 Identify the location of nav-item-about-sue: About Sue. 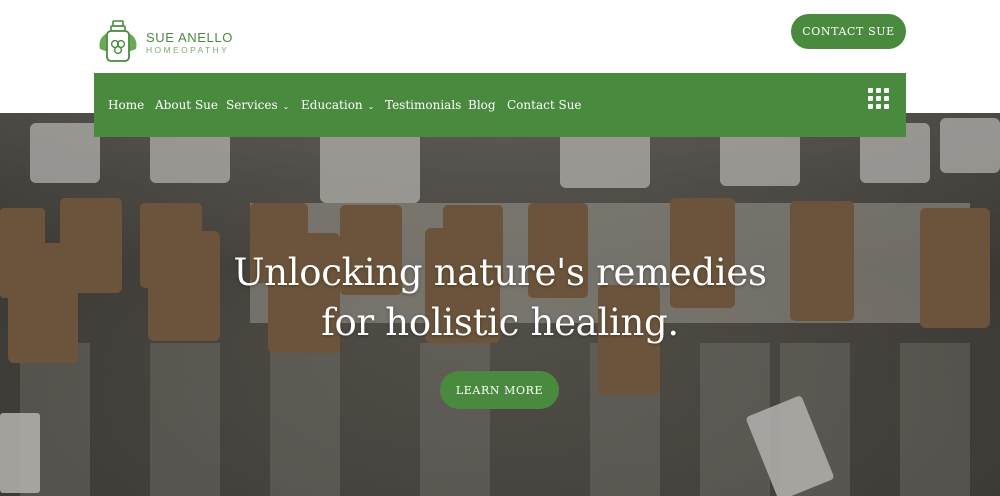
(186, 105).